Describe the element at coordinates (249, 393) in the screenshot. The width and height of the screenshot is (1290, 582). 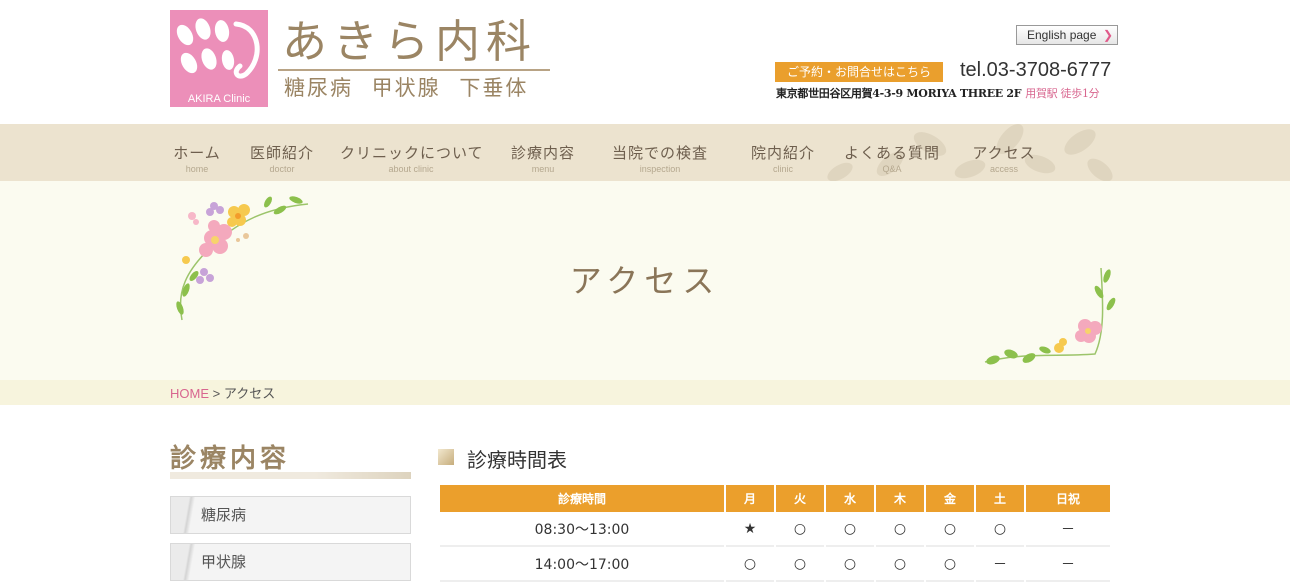
I see `breadcrumb-current: アクセス` at that location.